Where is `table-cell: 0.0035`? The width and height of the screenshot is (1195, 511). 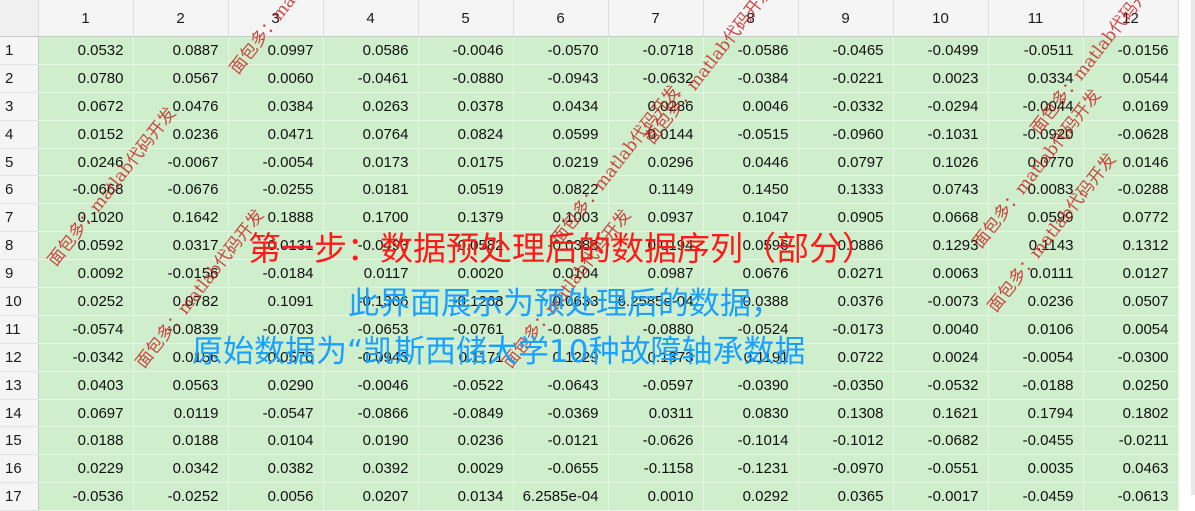 table-cell: 0.0035 is located at coordinates (1036, 469).